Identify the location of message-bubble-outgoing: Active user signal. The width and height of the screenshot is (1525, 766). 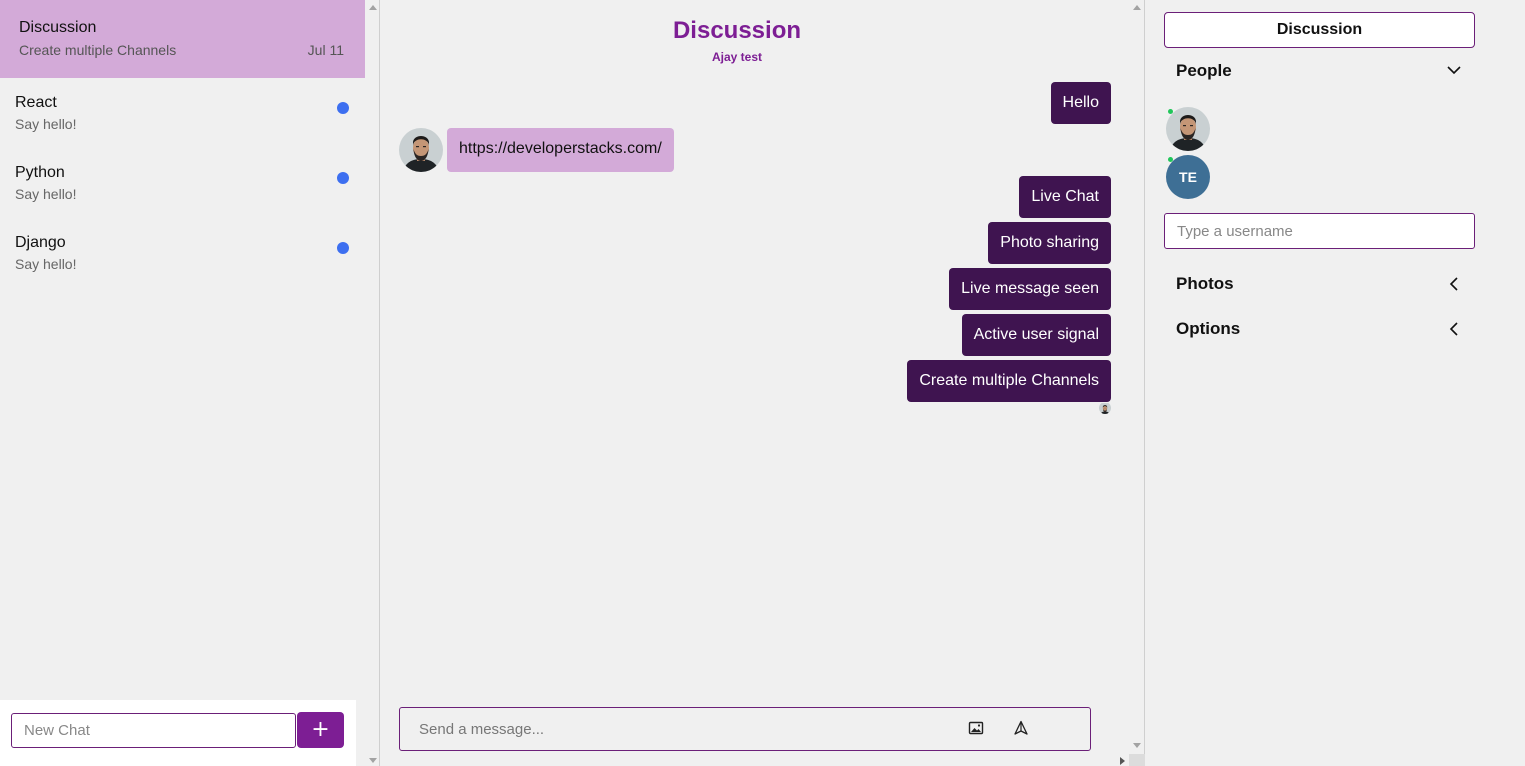
(1036, 335).